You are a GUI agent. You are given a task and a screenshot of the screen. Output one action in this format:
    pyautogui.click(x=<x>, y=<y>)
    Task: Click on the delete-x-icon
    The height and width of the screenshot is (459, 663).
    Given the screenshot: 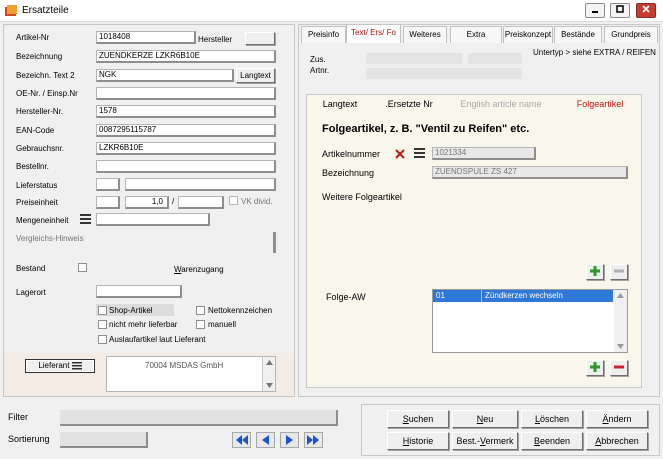 What is the action you would take?
    pyautogui.click(x=400, y=154)
    